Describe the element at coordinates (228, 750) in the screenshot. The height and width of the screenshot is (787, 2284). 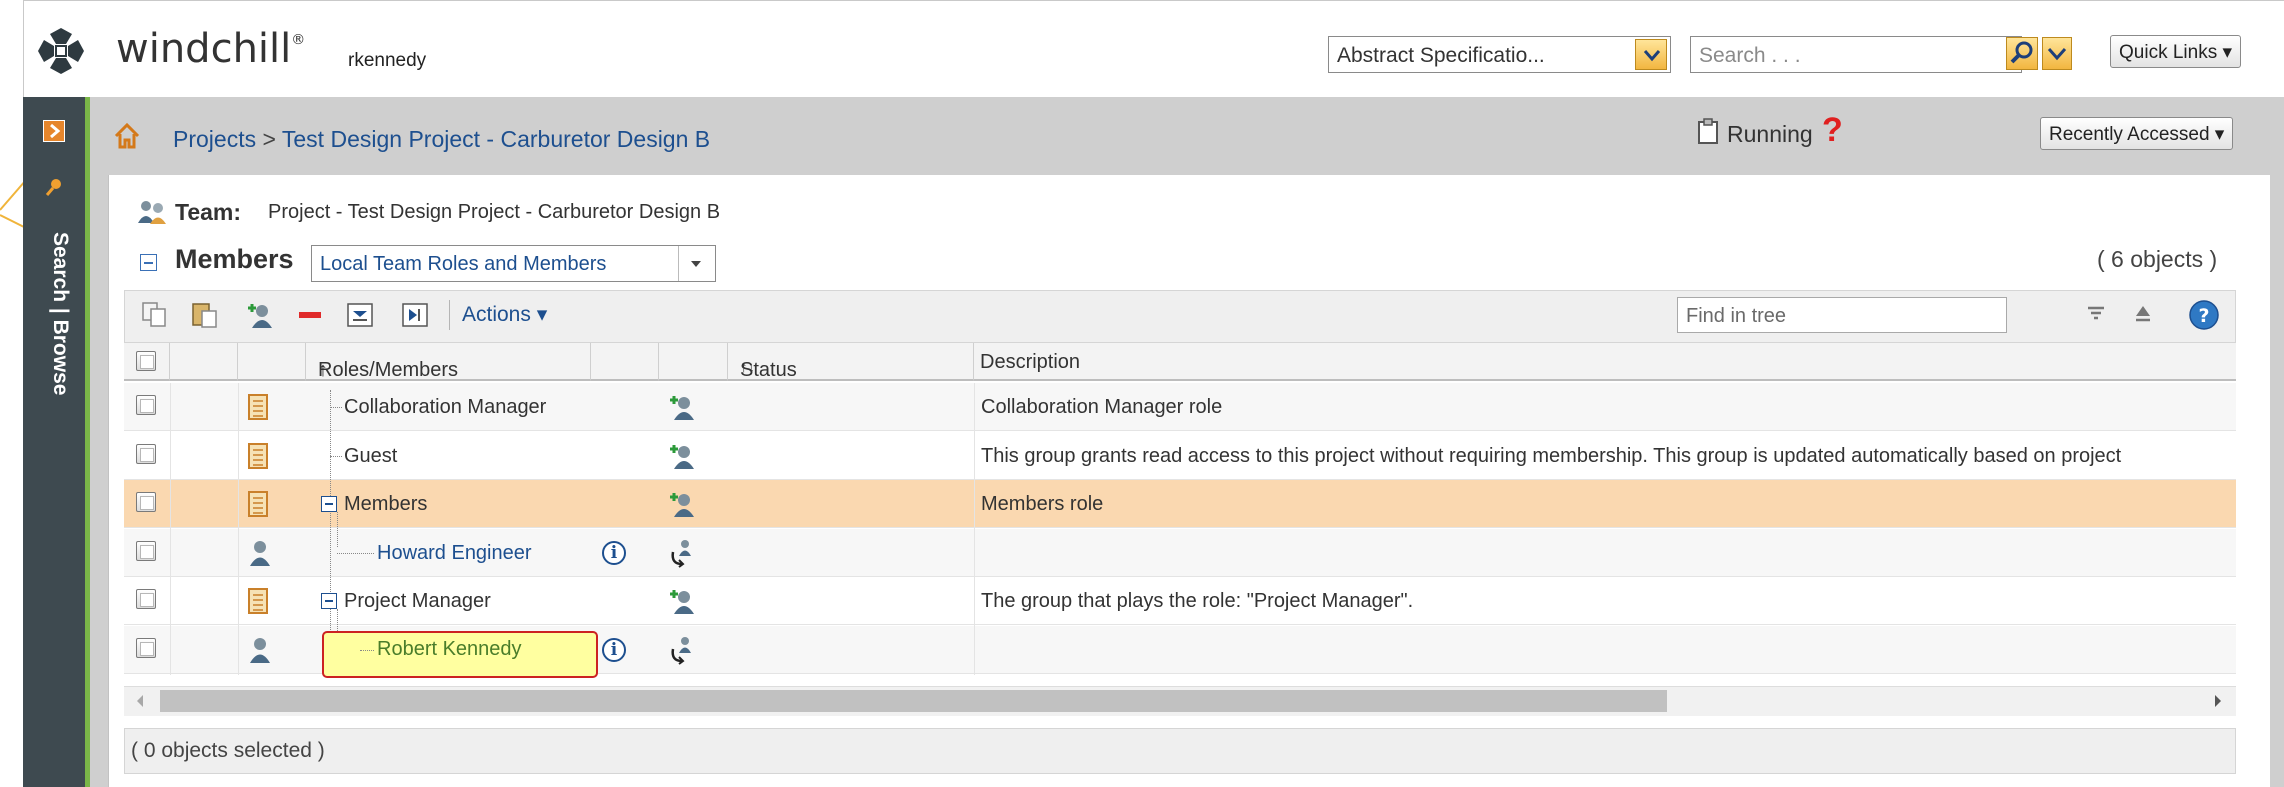
I see `selection-status: ( 0 objects selected )` at that location.